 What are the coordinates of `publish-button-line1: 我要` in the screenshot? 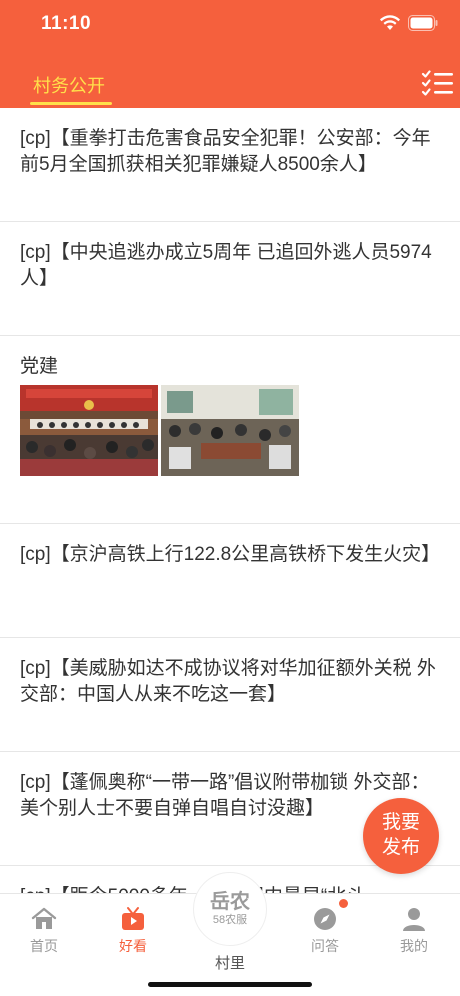 It's located at (400, 822).